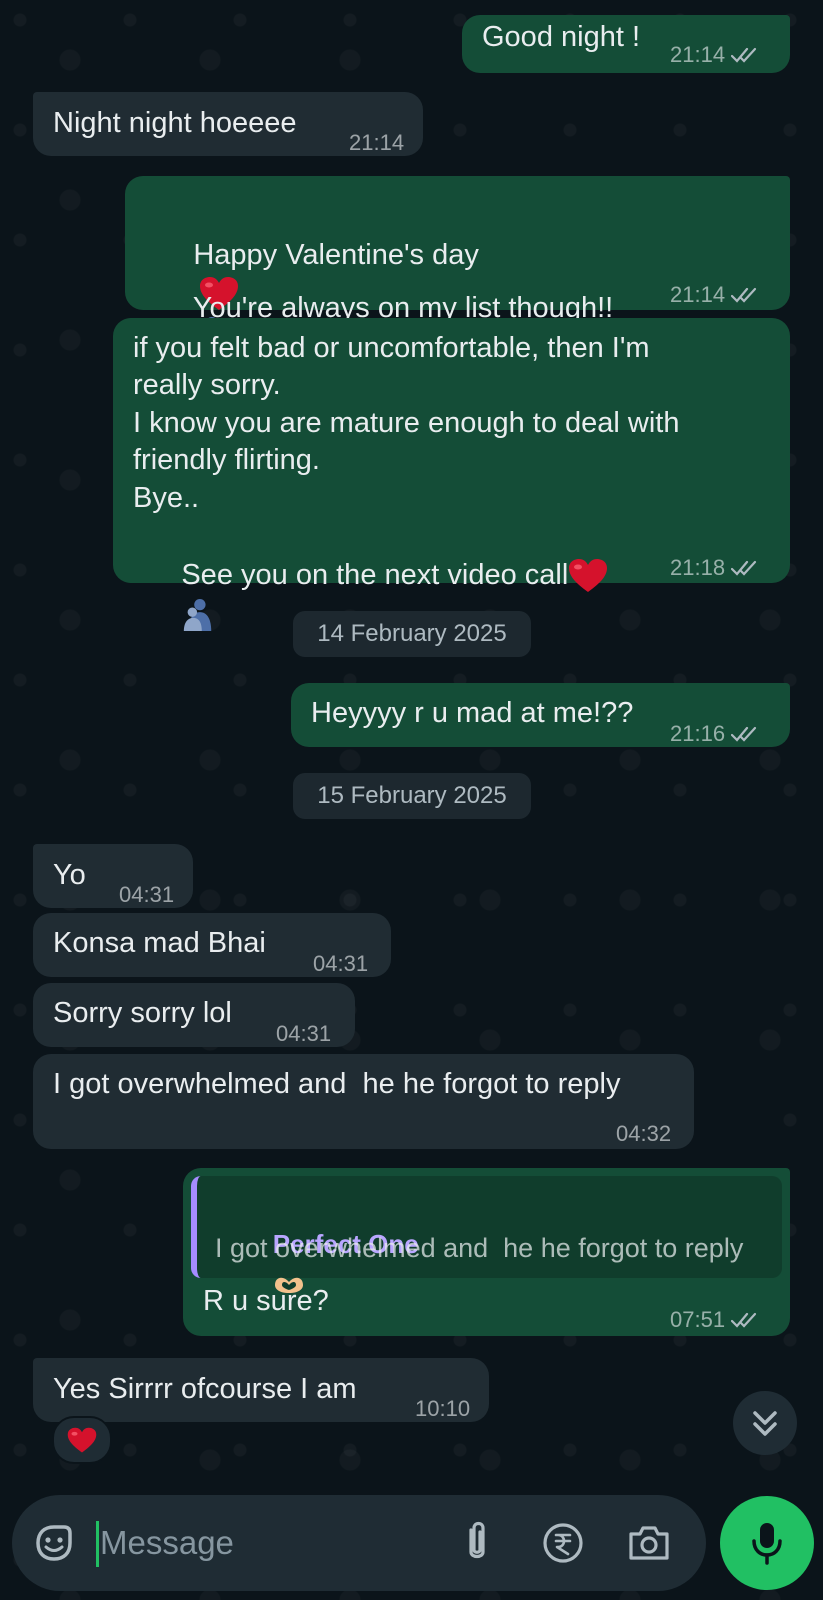  I want to click on message-bubble-outgoing: Heyyyy r u mad at me!?? 21:16, so click(540, 715).